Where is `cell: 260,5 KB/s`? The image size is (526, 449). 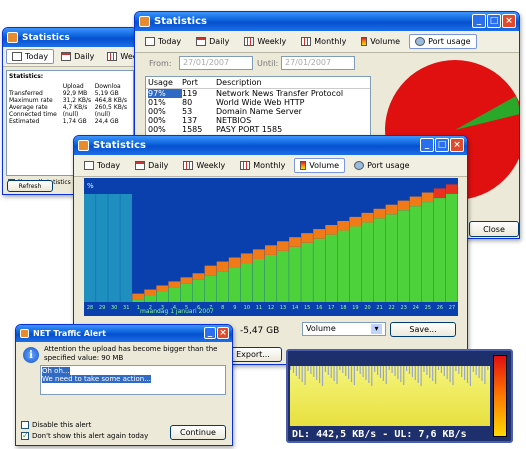
cell: 260,5 KB/s is located at coordinates (110, 107).